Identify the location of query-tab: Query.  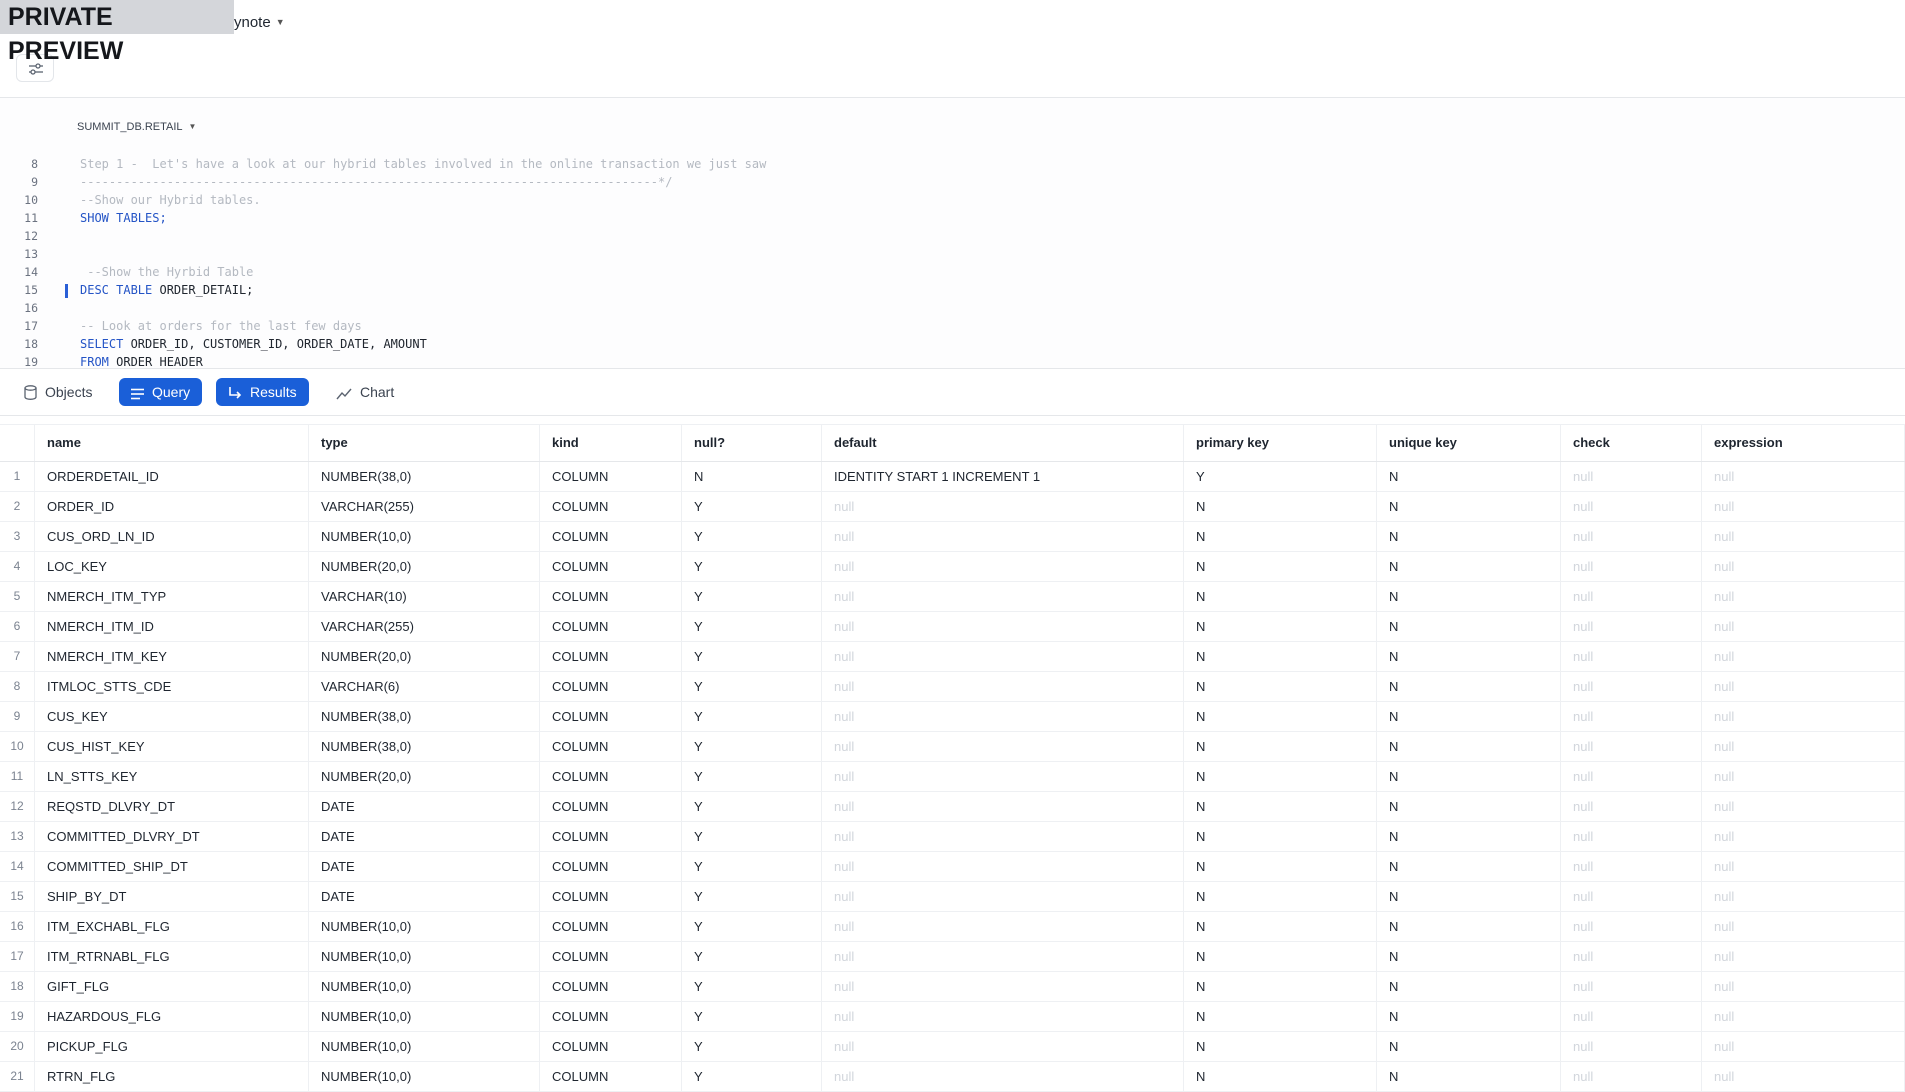
(161, 392).